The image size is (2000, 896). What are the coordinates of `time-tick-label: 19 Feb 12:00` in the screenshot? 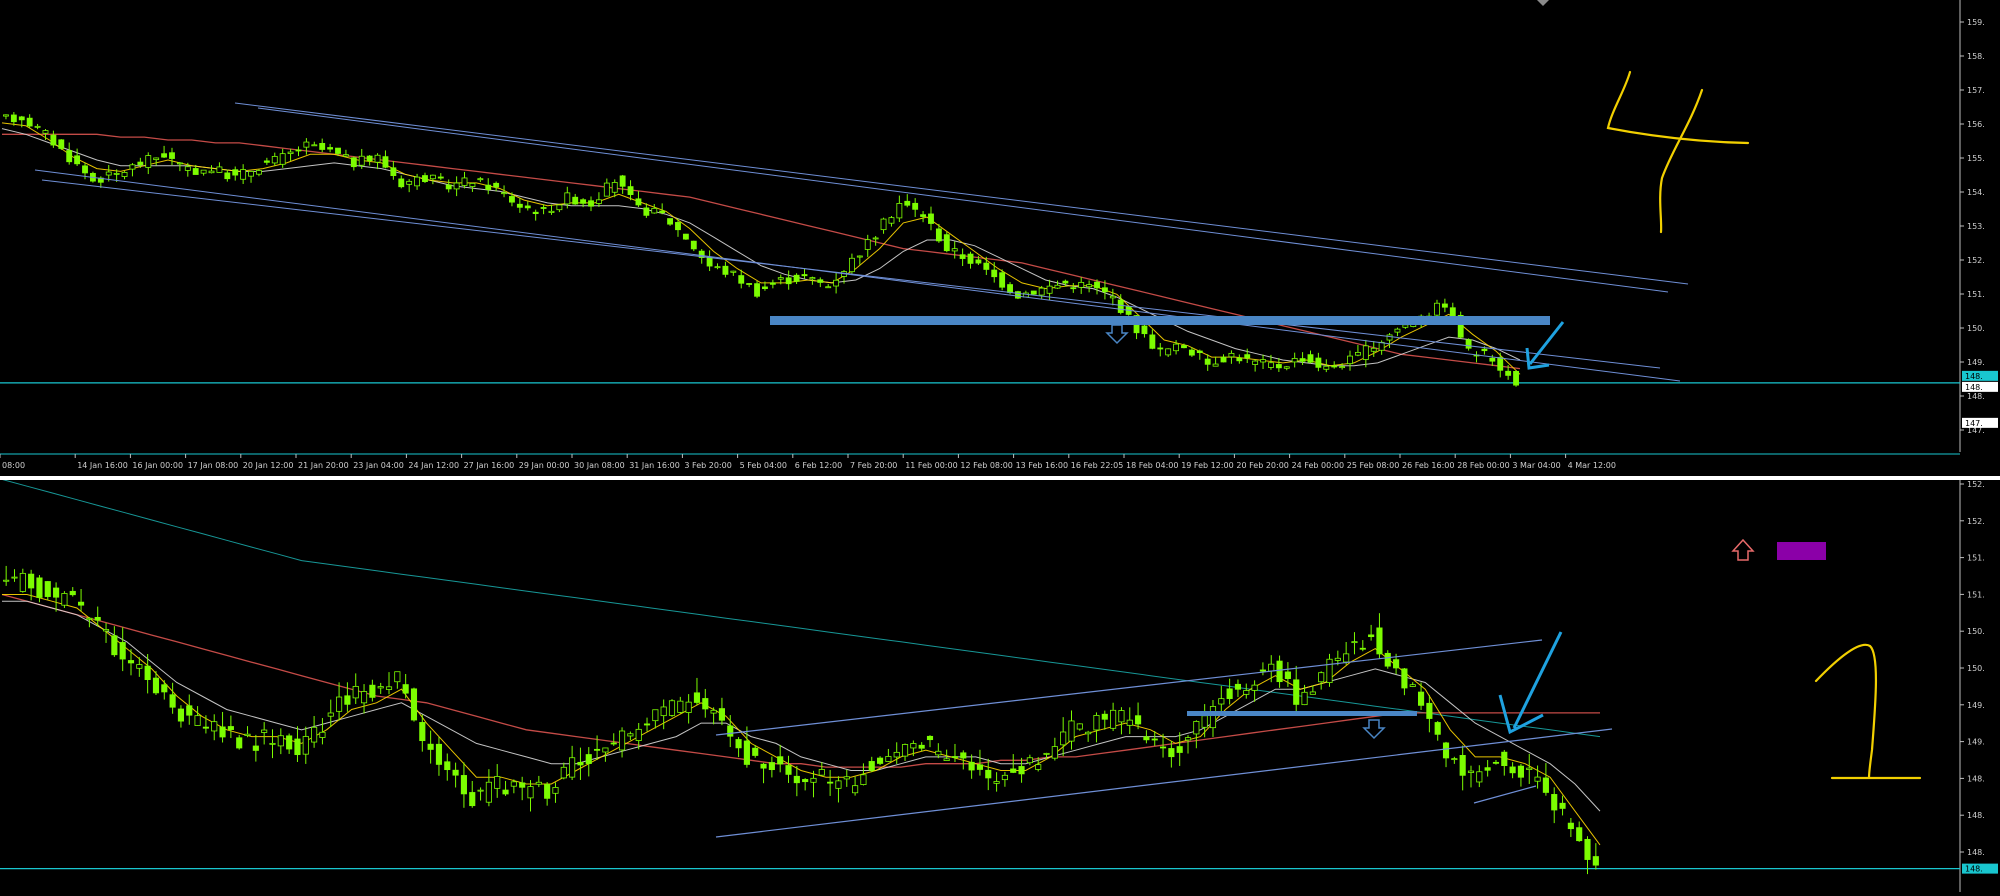 It's located at (1207, 465).